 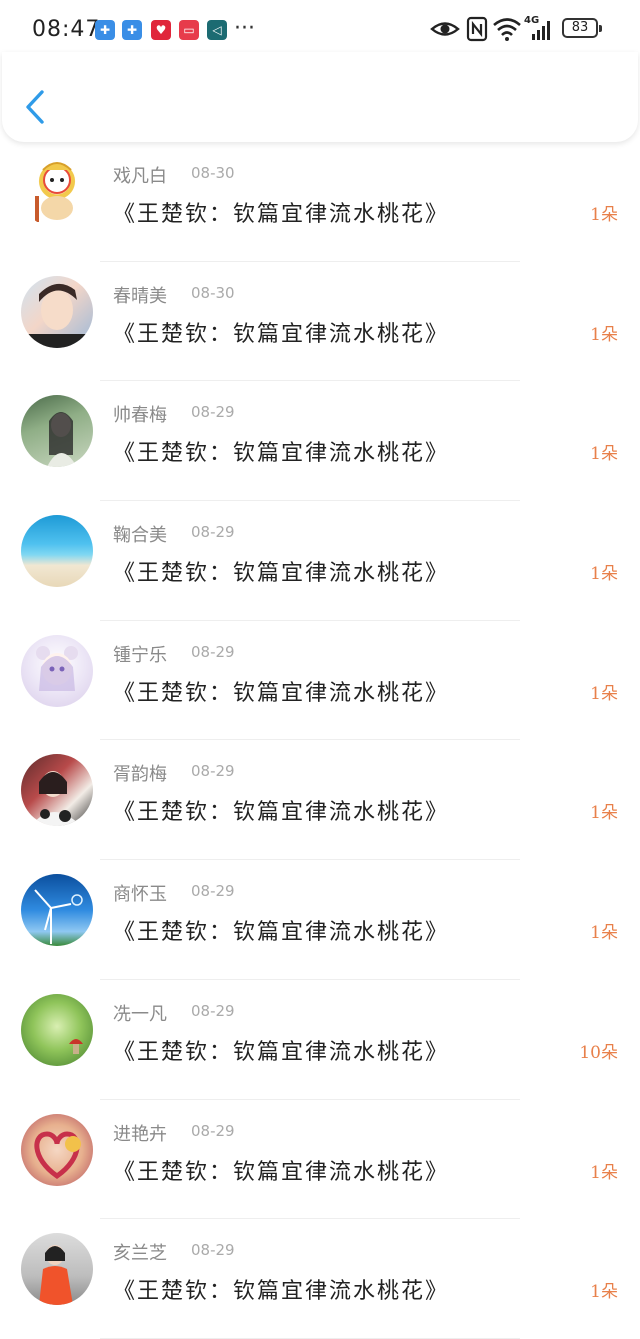 I want to click on user-name: 亥兰芝, so click(x=140, y=1254).